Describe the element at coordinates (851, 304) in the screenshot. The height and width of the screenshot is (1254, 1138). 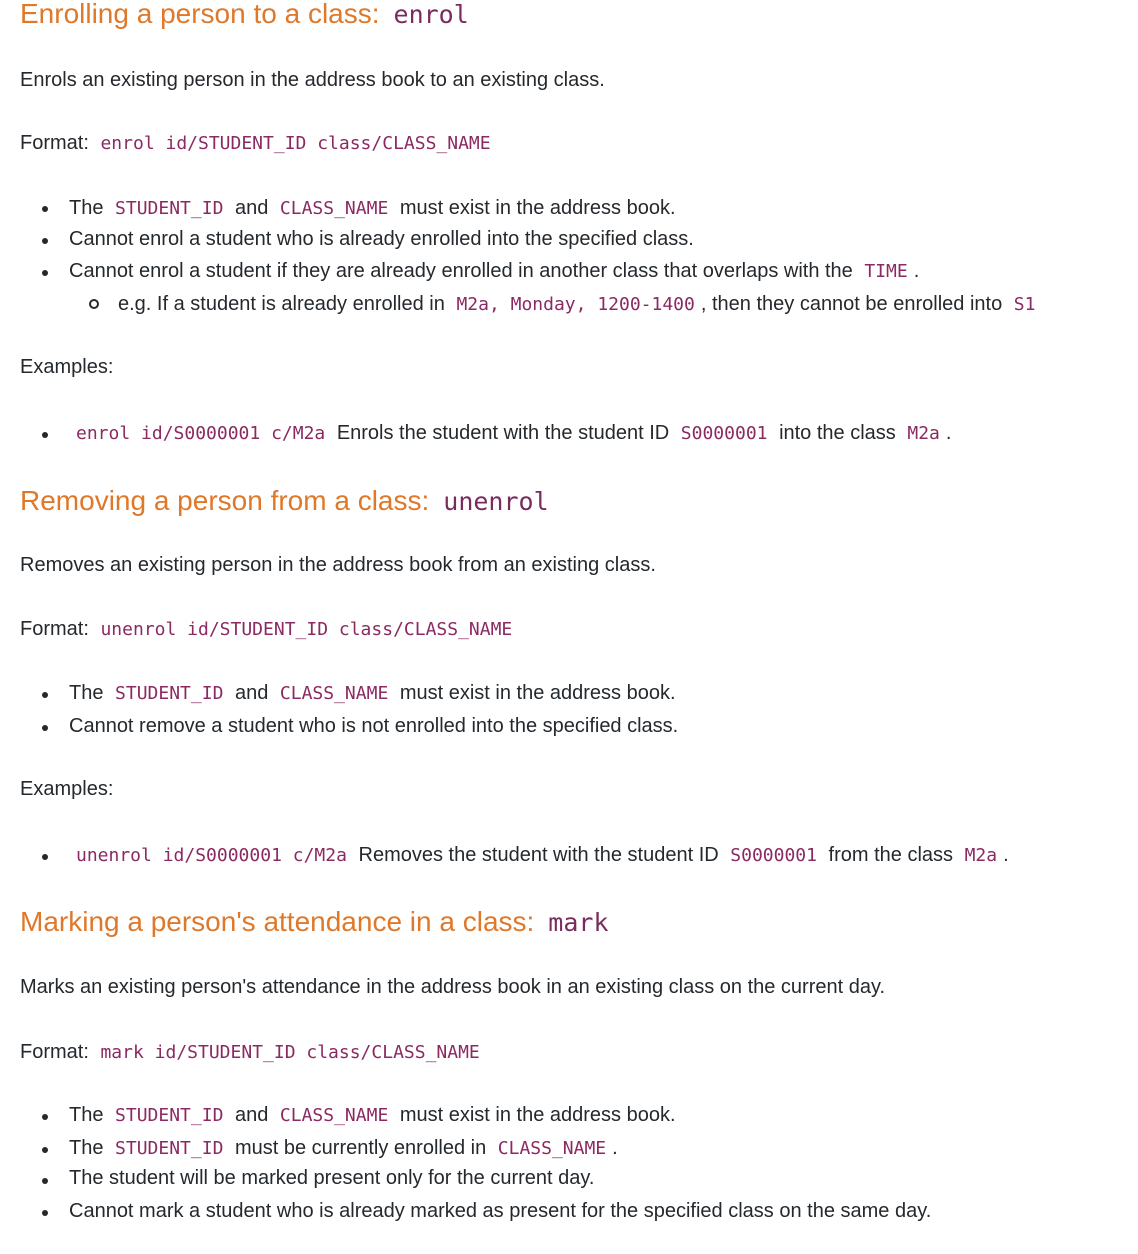
I see `bullet-text: , then they cannot be enrolled into` at that location.